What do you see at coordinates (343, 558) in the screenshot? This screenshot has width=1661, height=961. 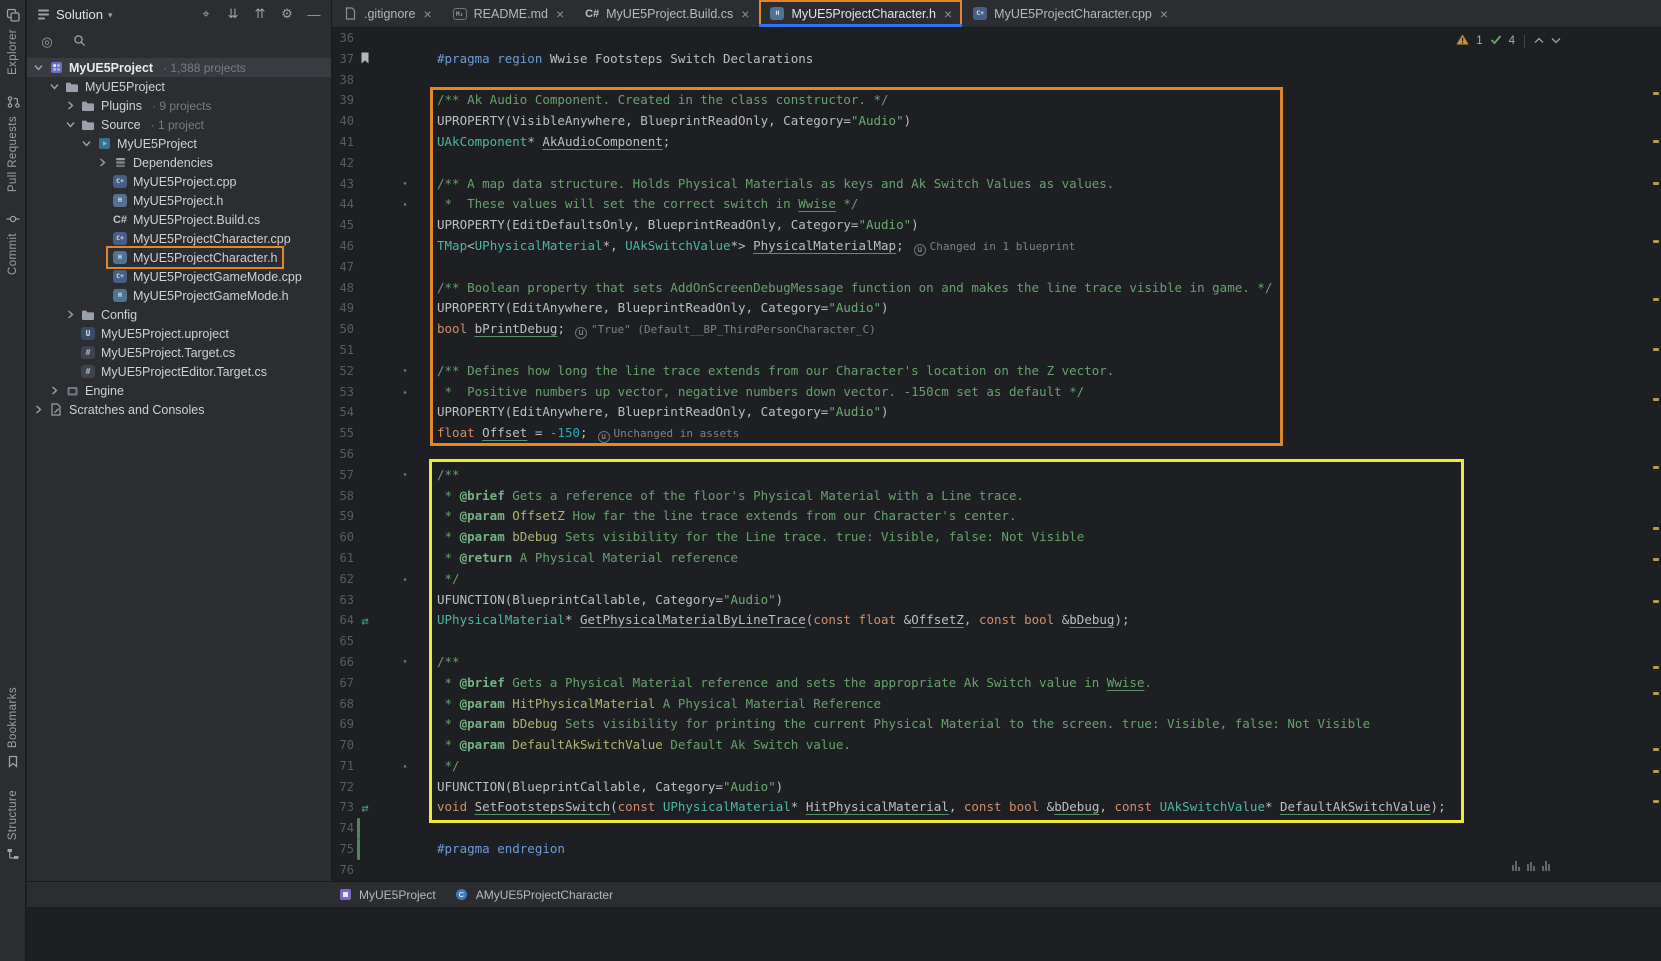 I see `line-number: 61` at bounding box center [343, 558].